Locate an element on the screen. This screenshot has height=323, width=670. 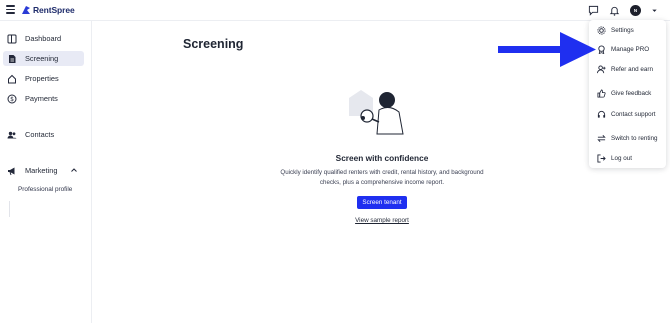
menu-item-label: Refer and earn is located at coordinates (632, 69).